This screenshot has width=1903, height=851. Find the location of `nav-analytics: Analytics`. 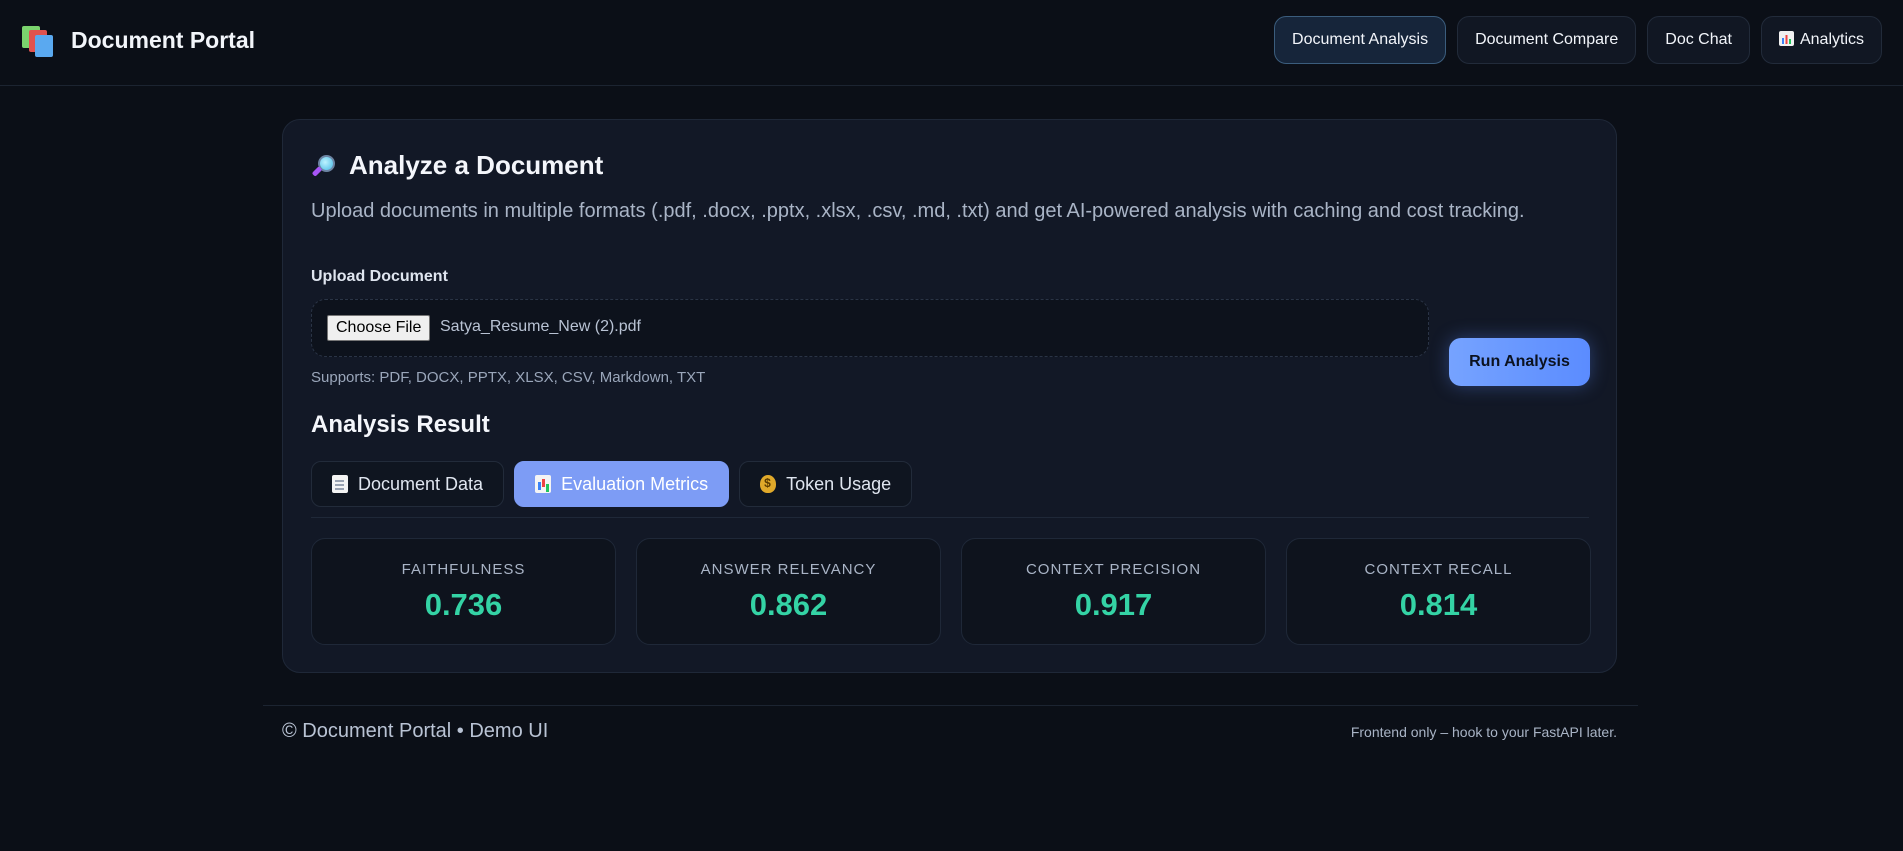

nav-analytics: Analytics is located at coordinates (1821, 40).